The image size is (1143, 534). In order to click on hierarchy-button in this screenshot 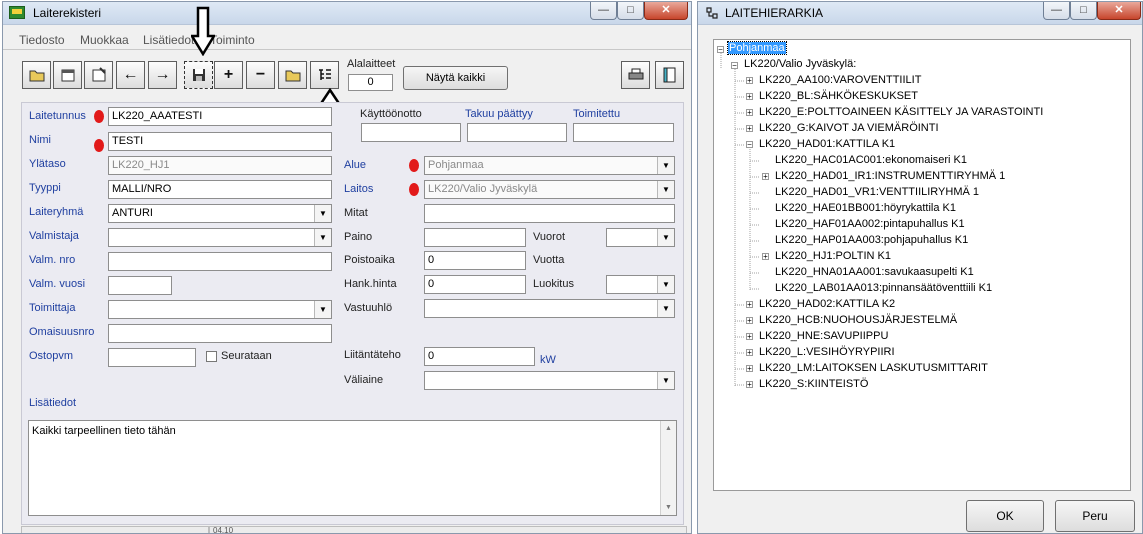, I will do `click(324, 75)`.